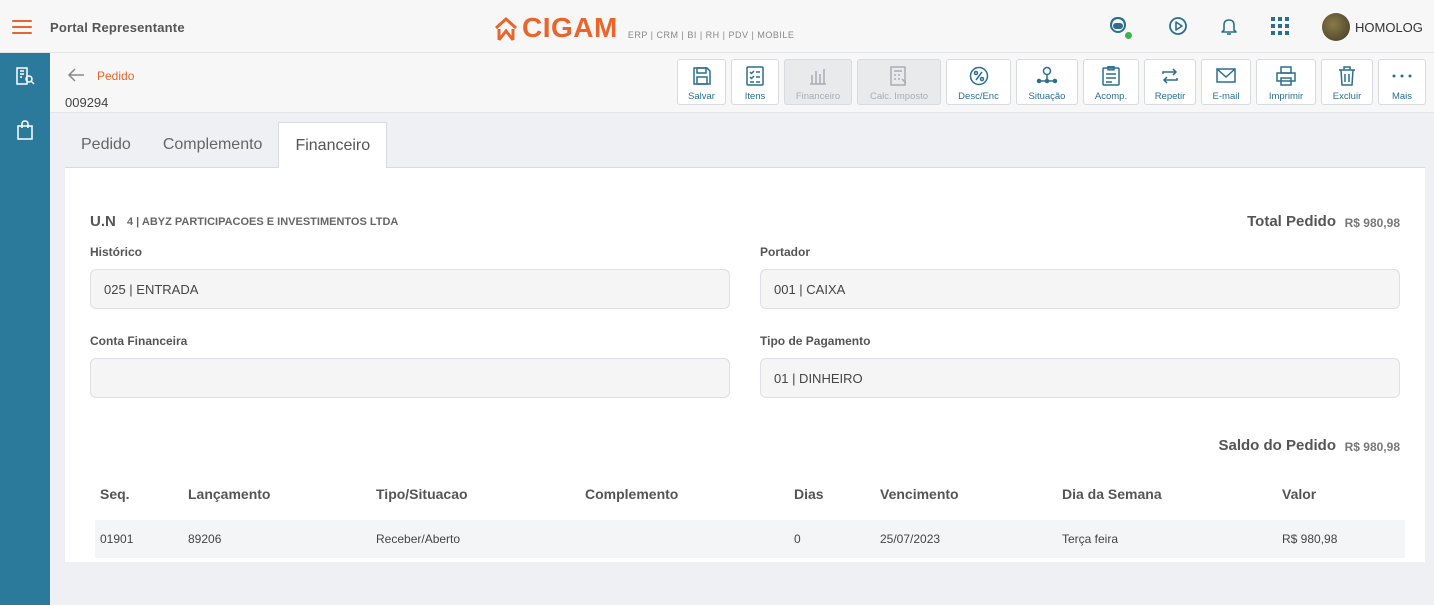 Image resolution: width=1434 pixels, height=605 pixels. I want to click on print-button: Imprimir, so click(1286, 82).